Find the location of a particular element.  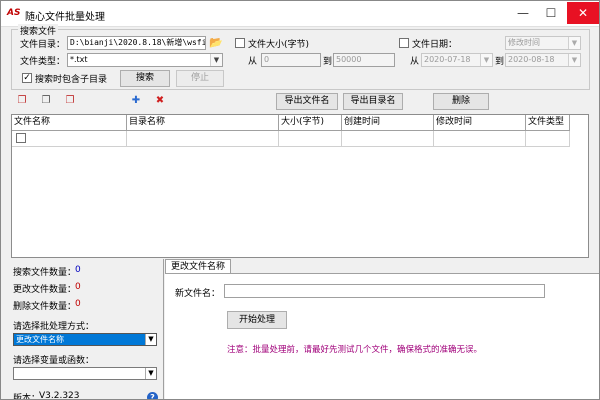

subdir-checkbox: ✓ is located at coordinates (27, 78).